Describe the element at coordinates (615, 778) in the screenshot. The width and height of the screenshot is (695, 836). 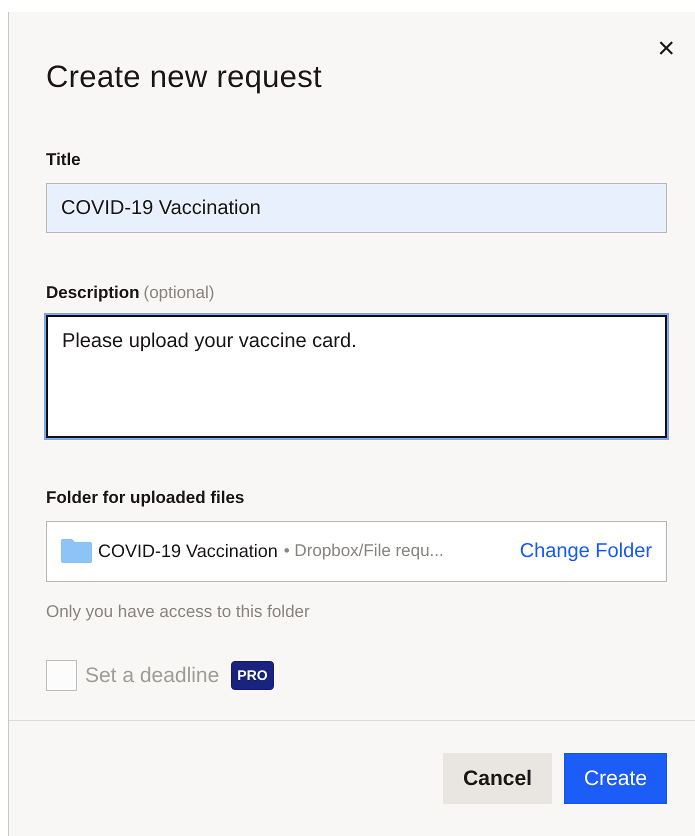
I see `create-button: Create` at that location.